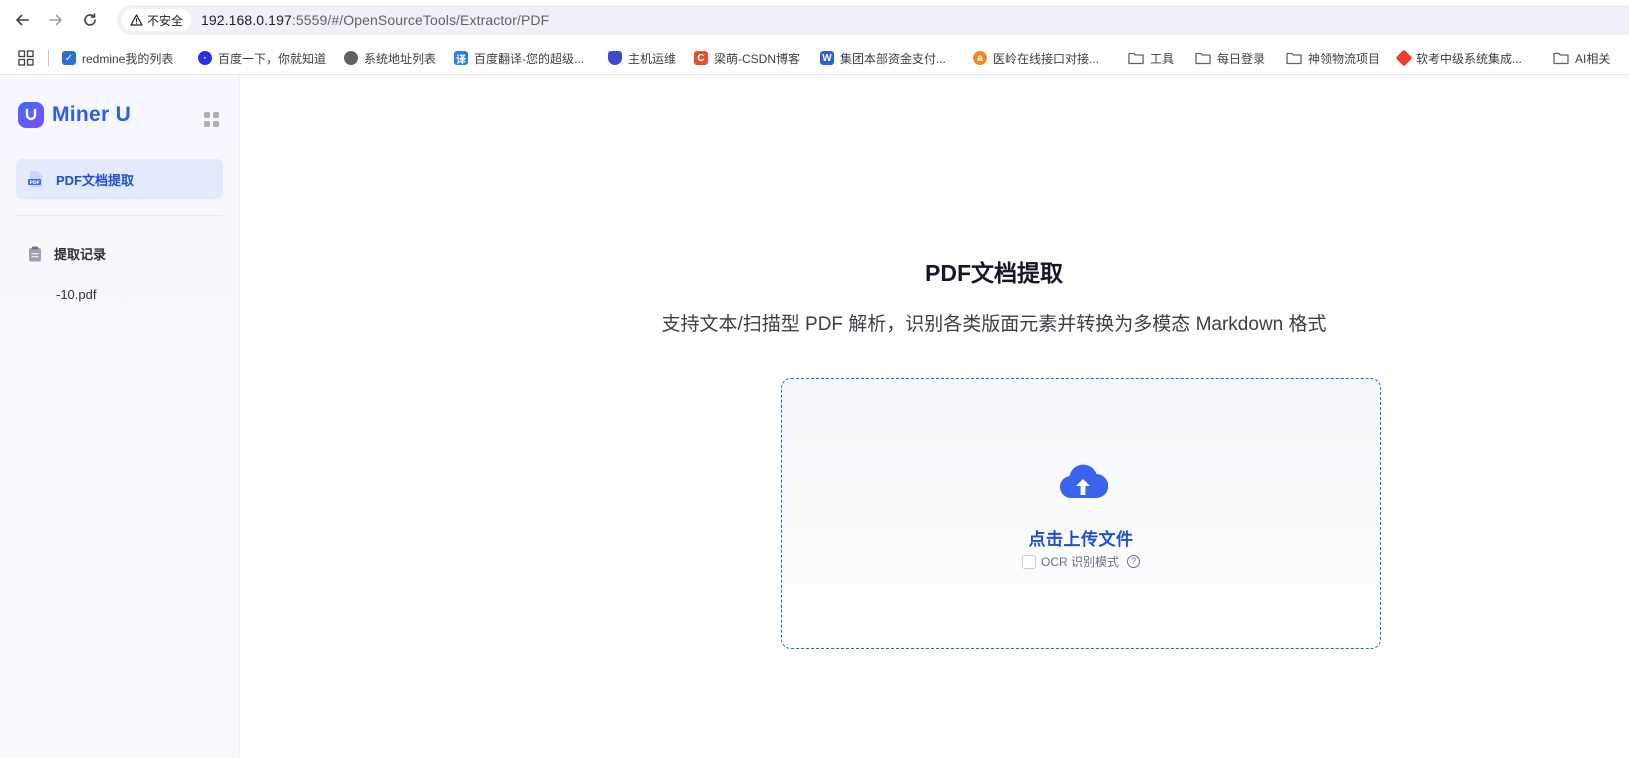 The image size is (1629, 758). I want to click on translate-icon: 译, so click(461, 58).